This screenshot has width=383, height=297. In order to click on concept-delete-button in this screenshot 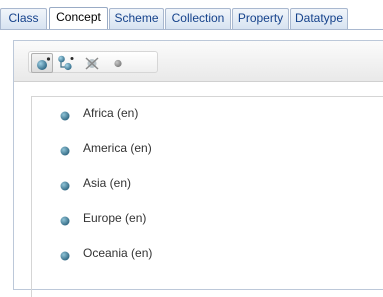, I will do `click(92, 63)`.